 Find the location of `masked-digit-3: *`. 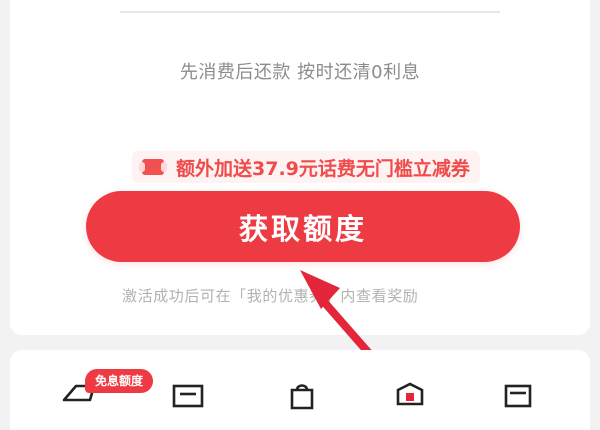

masked-digit-3: * is located at coordinates (309, 9).